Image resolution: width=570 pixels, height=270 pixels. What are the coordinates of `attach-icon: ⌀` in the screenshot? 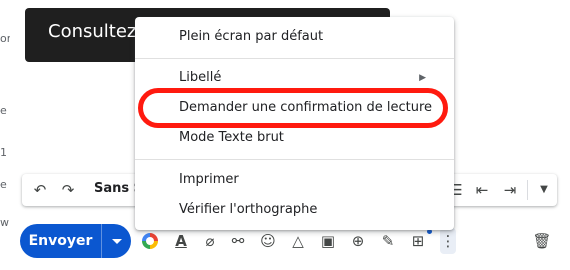 It's located at (210, 241).